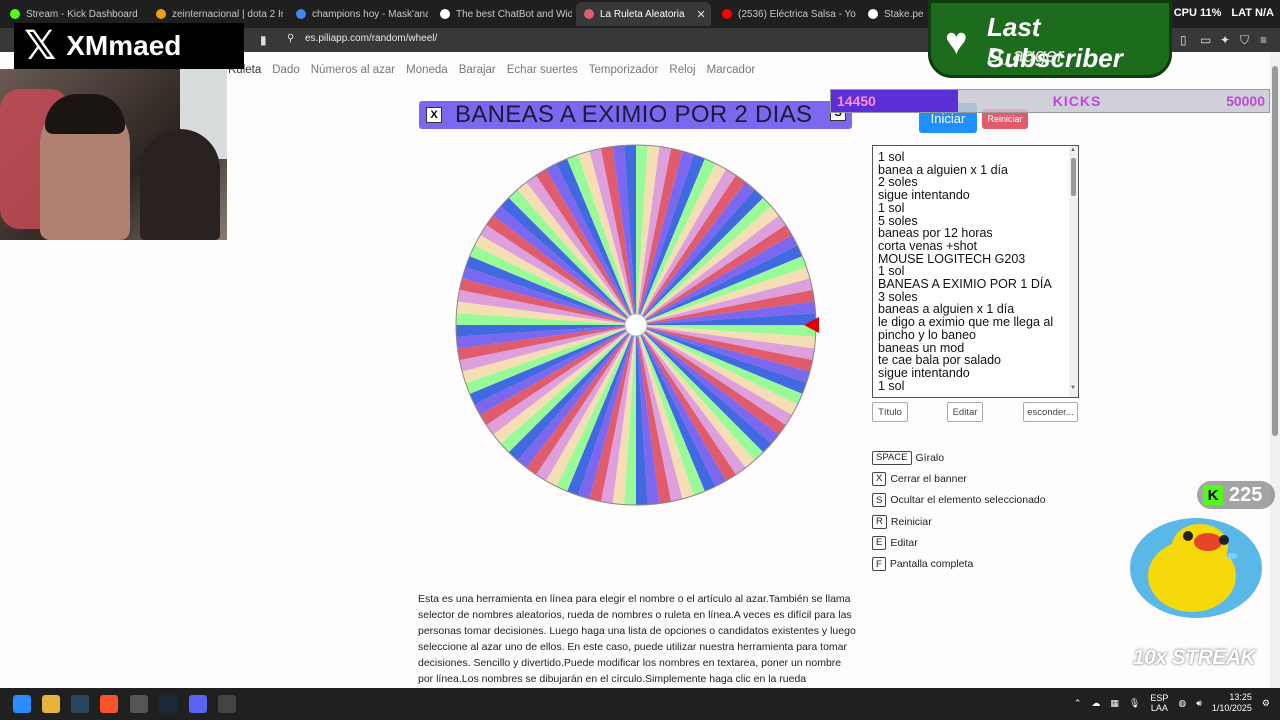  I want to click on option-line: MOUSE LOGITECH G203, so click(952, 258).